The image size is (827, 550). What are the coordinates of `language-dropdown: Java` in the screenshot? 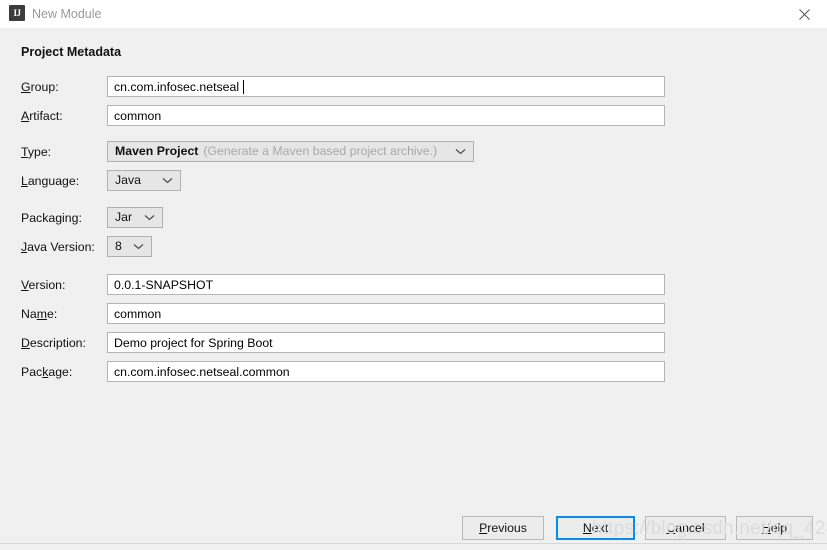 It's located at (144, 180).